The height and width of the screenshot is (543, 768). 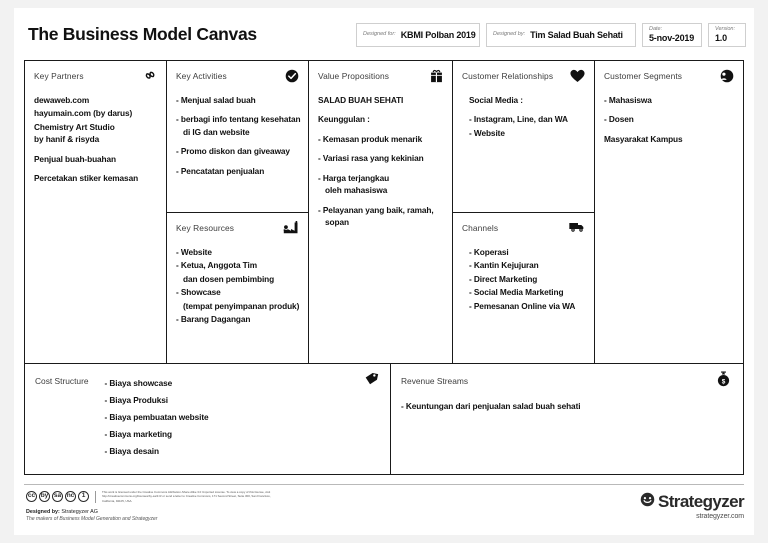 I want to click on block-key-activities-title: Key Activities, so click(x=201, y=76).